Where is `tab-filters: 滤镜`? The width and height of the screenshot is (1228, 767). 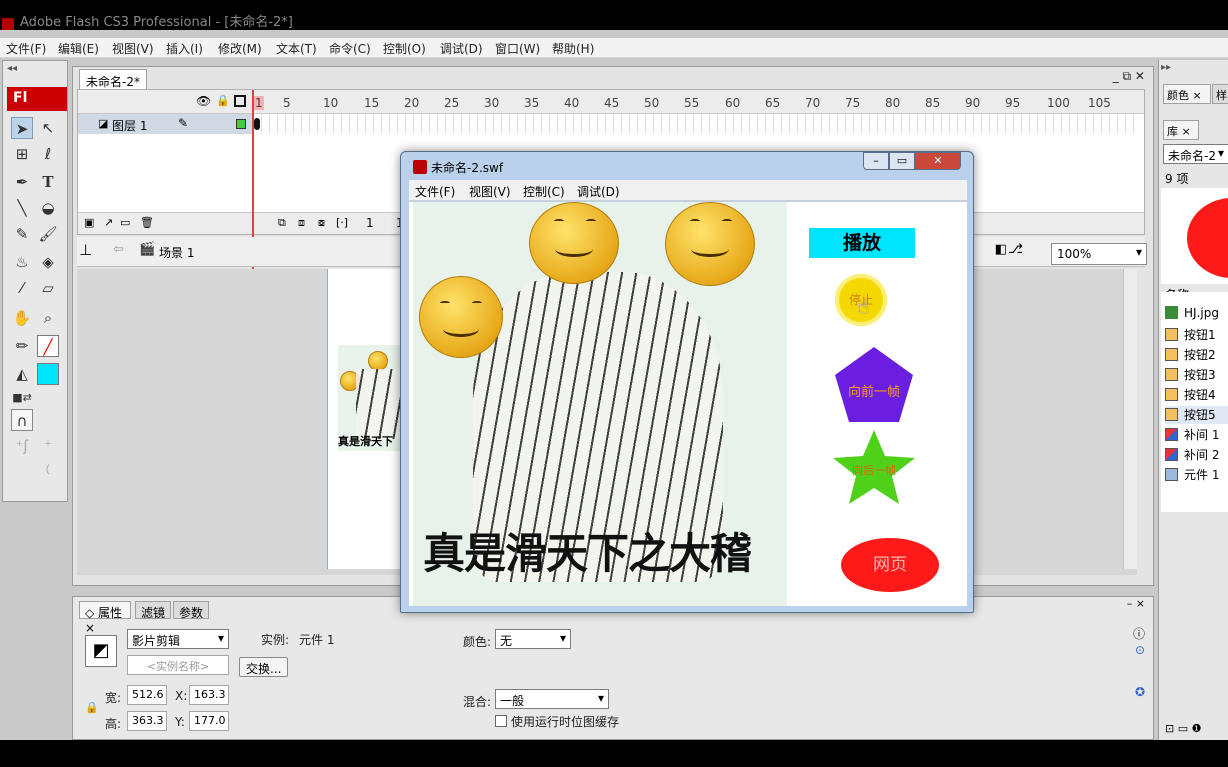 tab-filters: 滤镜 is located at coordinates (153, 610).